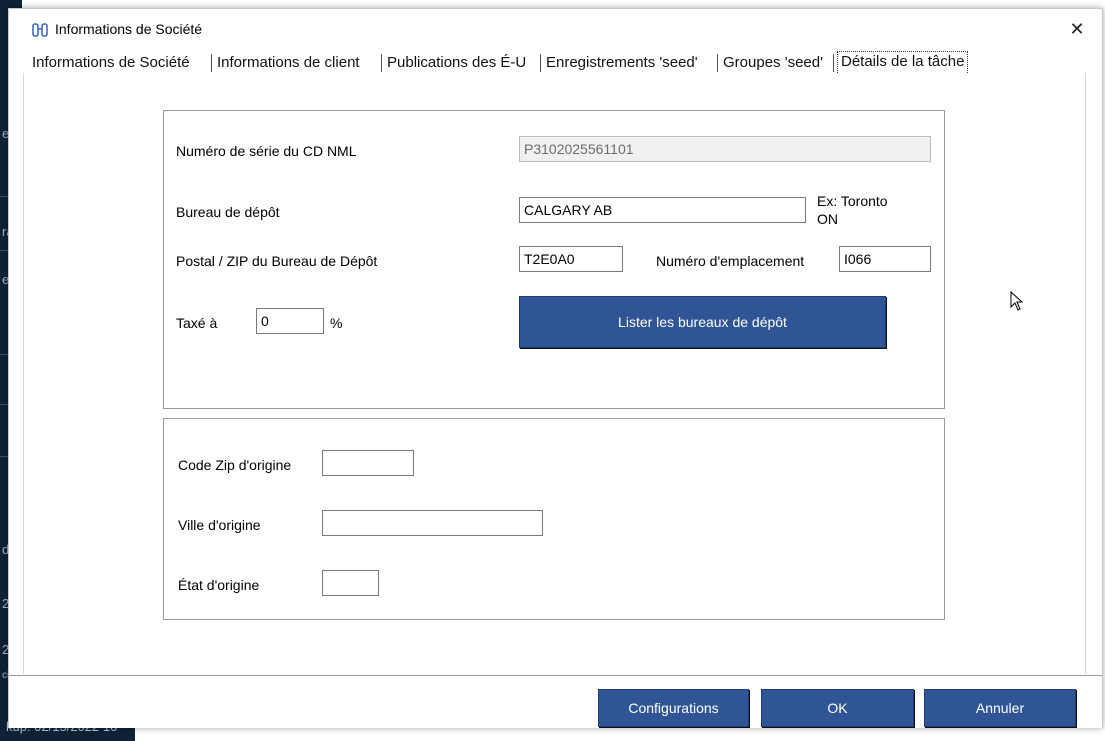 The image size is (1105, 741). I want to click on office-hint-line2: ON, so click(827, 219).